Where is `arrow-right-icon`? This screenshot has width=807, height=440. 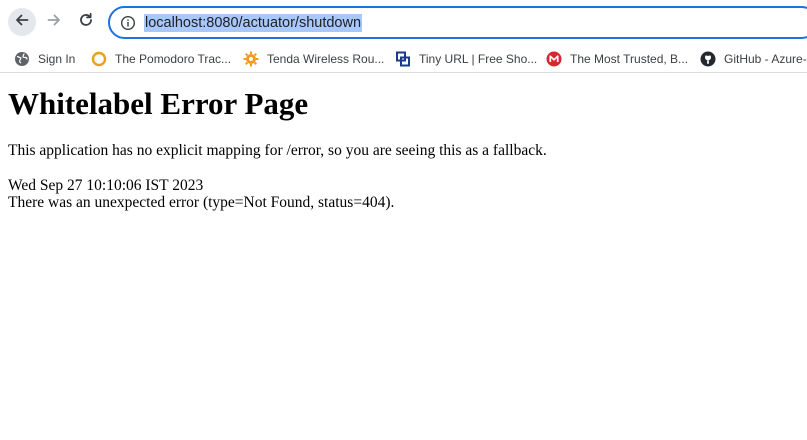
arrow-right-icon is located at coordinates (54, 22).